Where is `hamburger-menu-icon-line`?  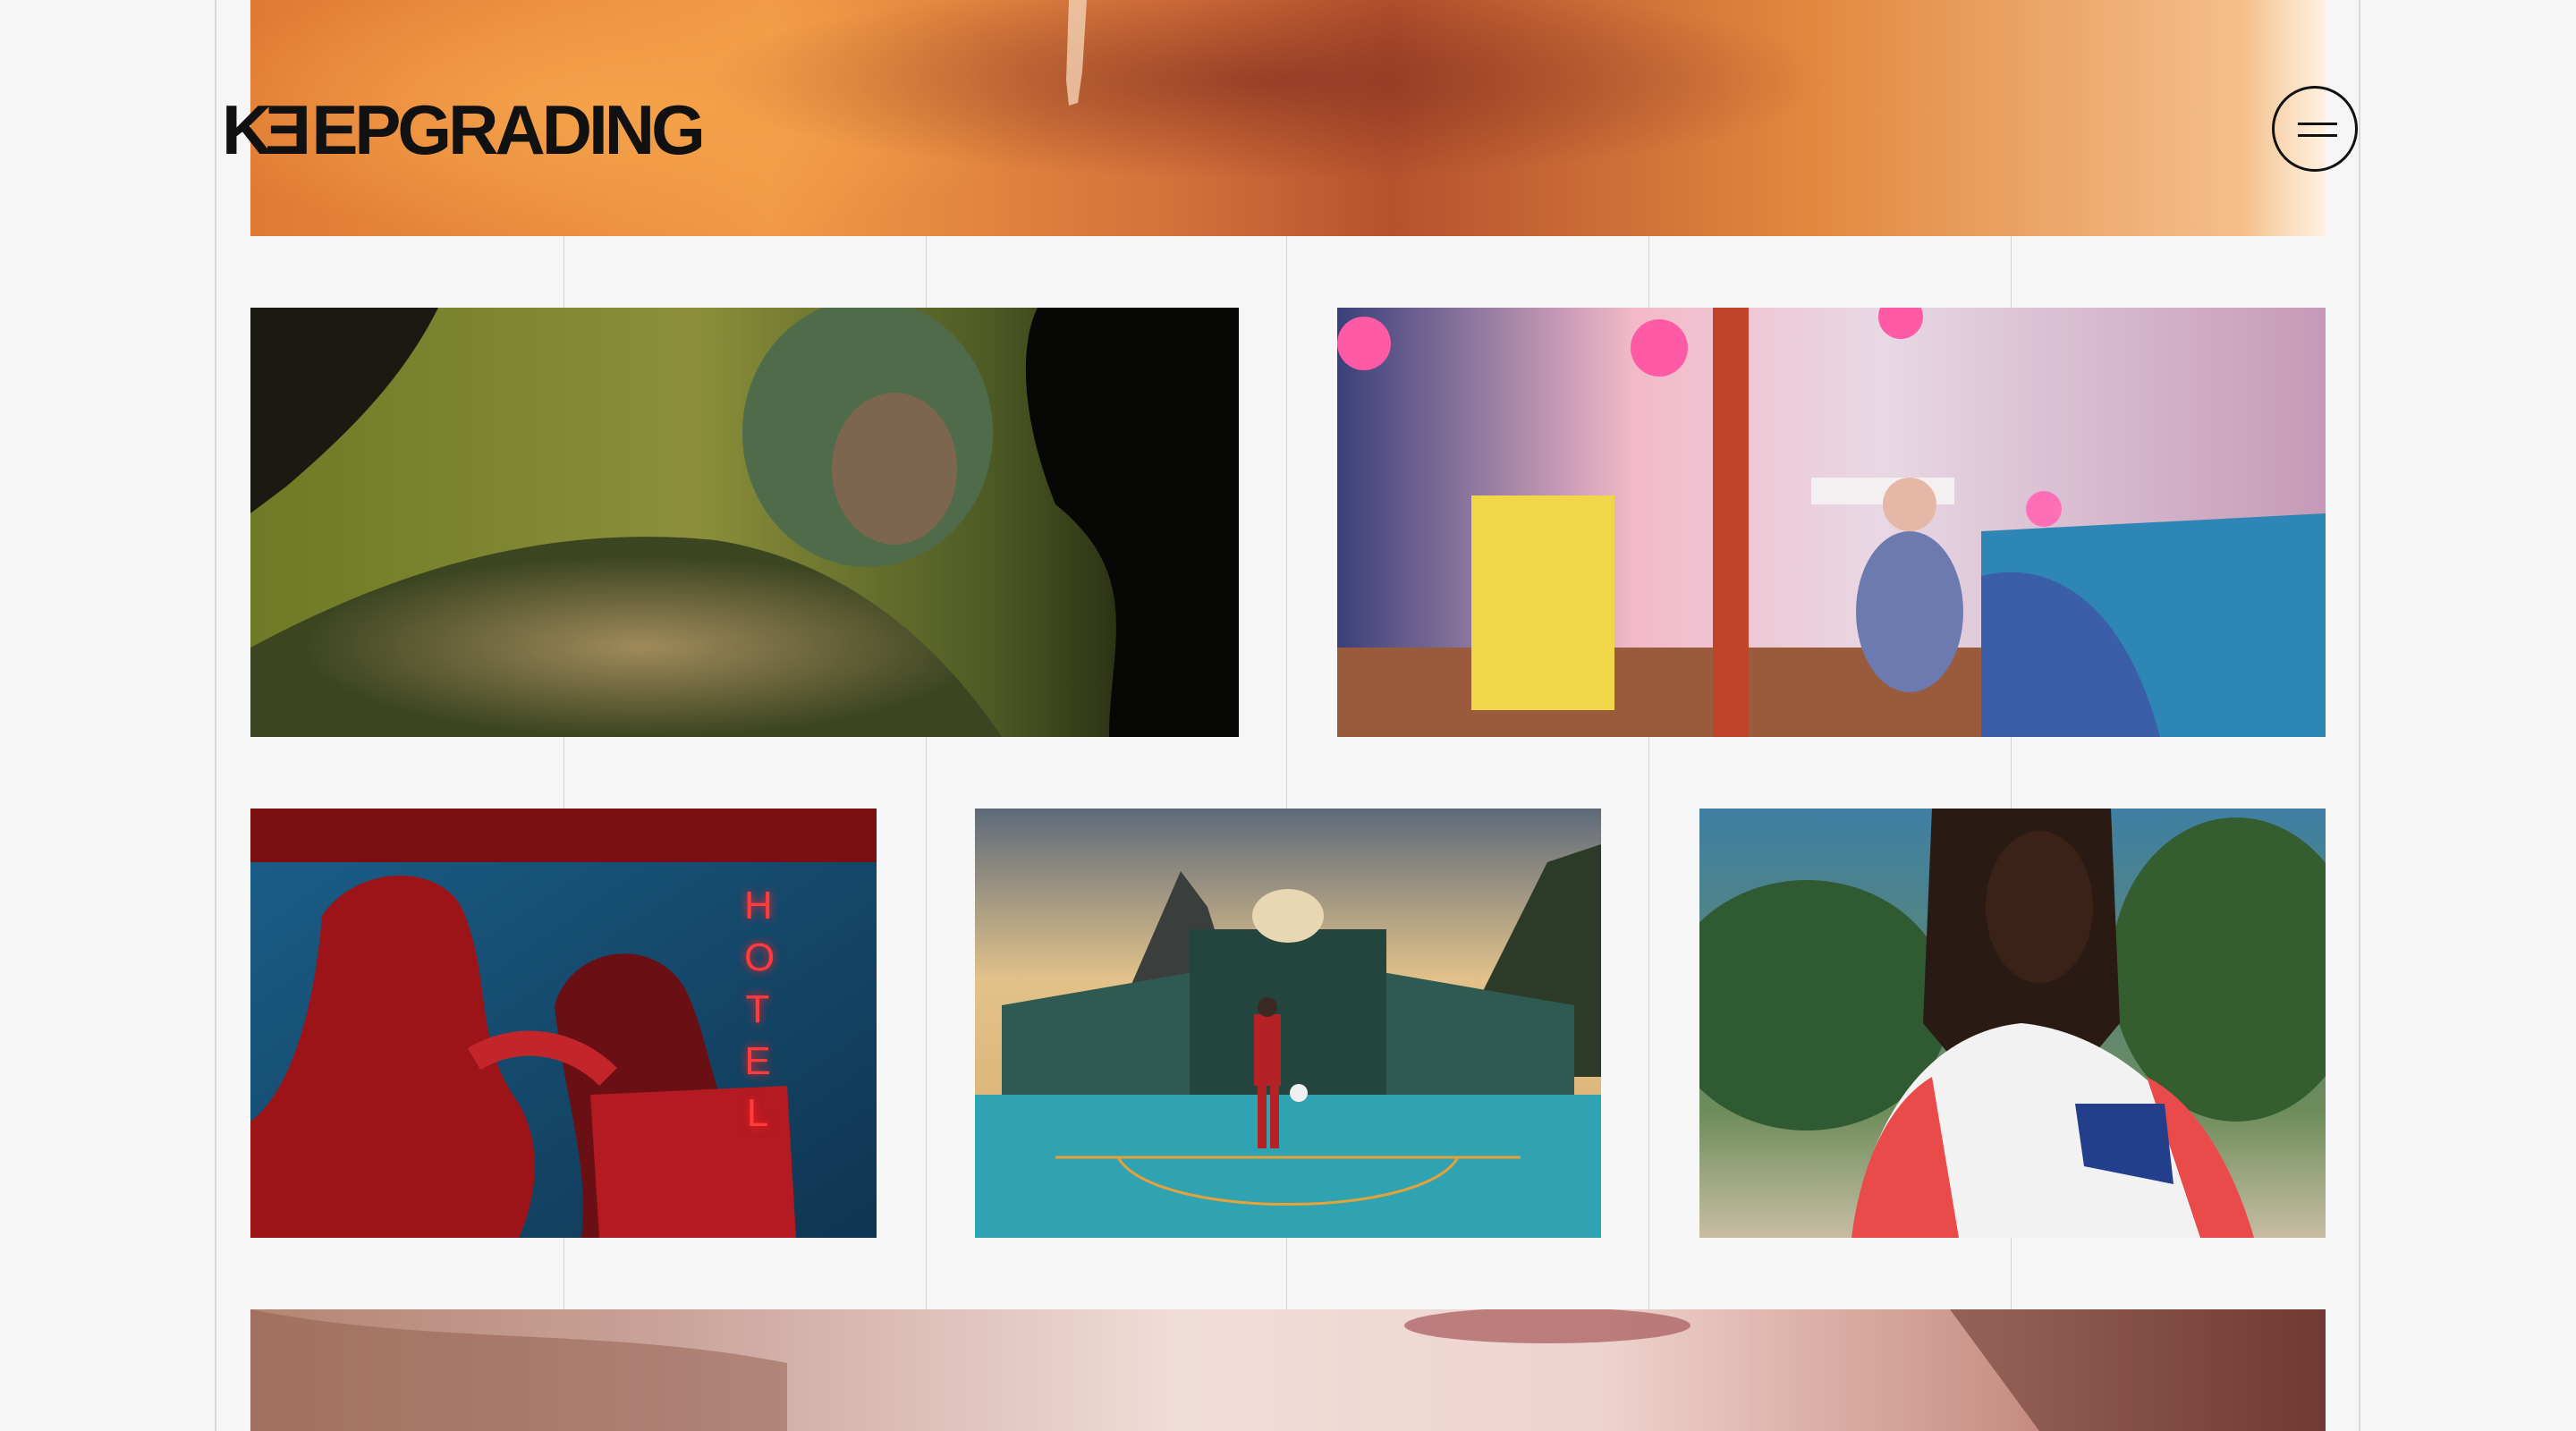
hamburger-menu-icon-line is located at coordinates (2317, 136).